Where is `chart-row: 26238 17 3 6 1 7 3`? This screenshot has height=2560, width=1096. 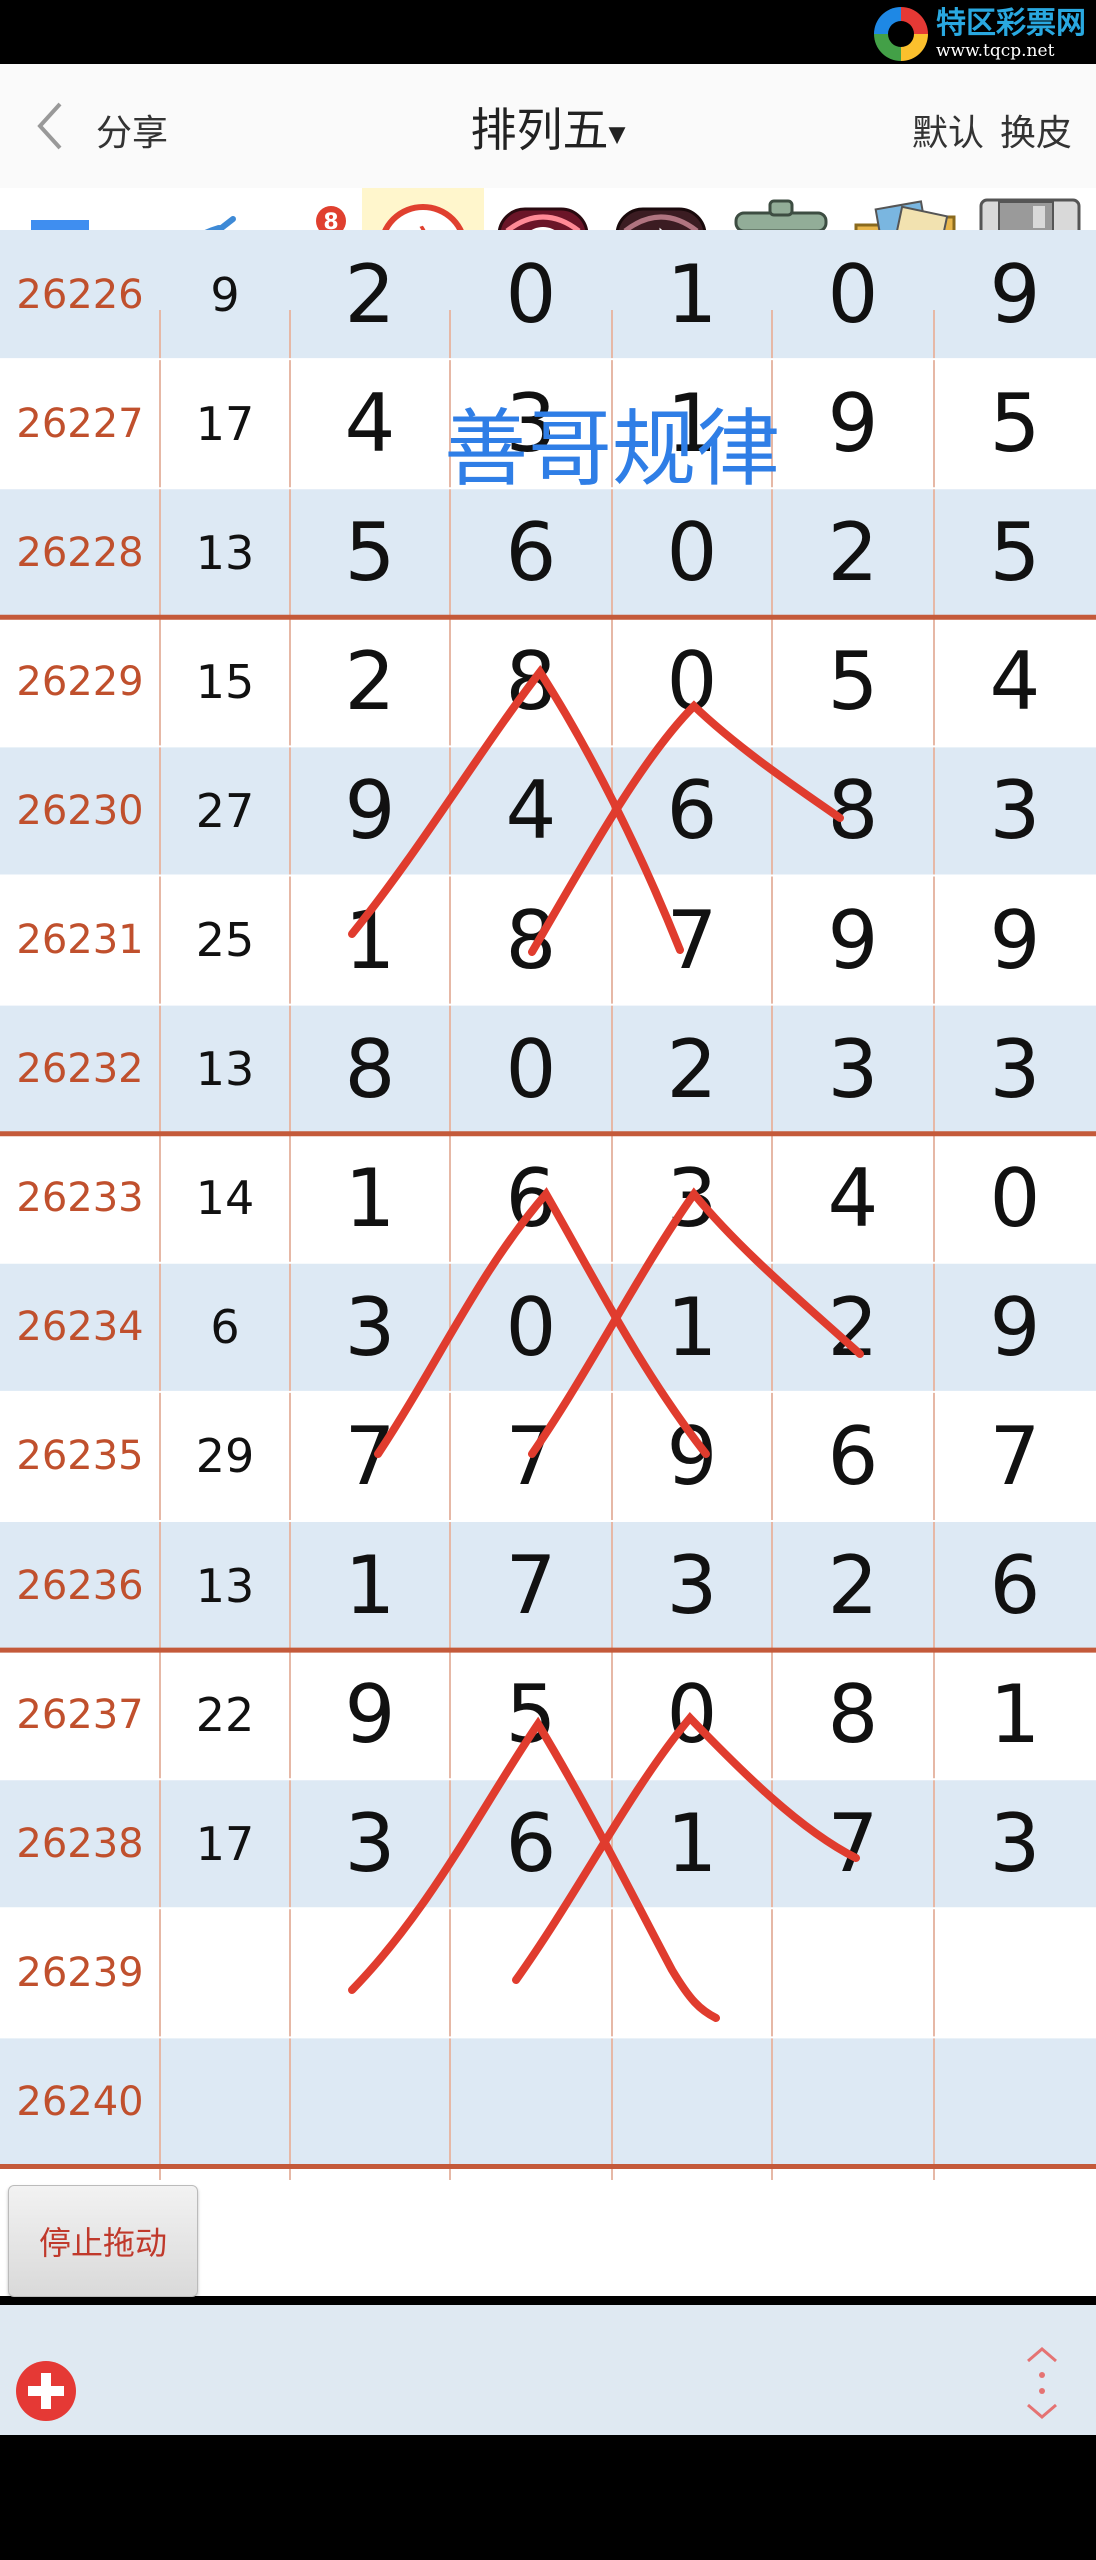 chart-row: 26238 17 3 6 1 7 3 is located at coordinates (548, 1844).